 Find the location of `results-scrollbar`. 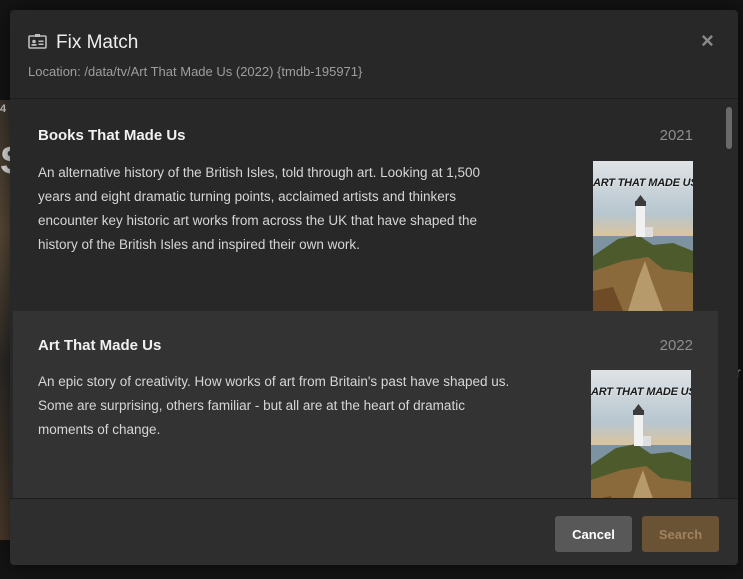

results-scrollbar is located at coordinates (729, 300).